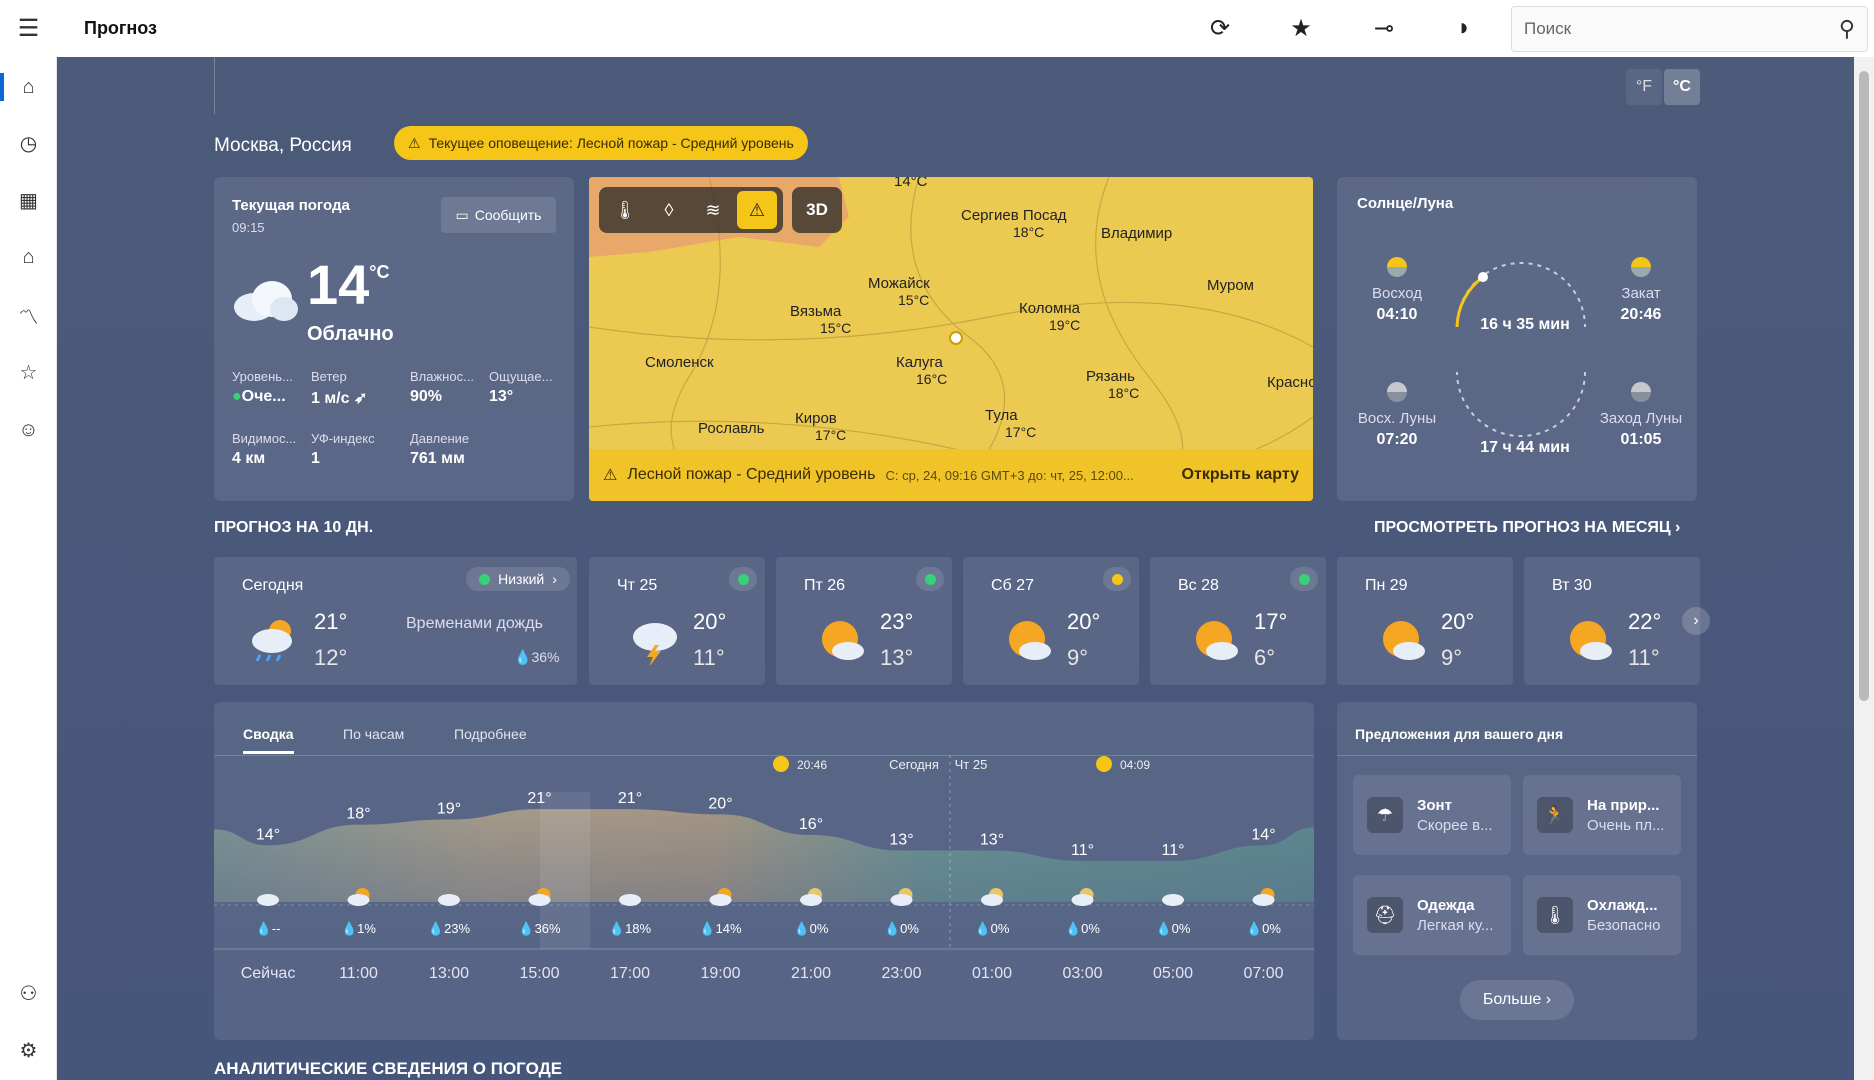 This screenshot has width=1874, height=1080. I want to click on day-high: 22°, so click(1645, 621).